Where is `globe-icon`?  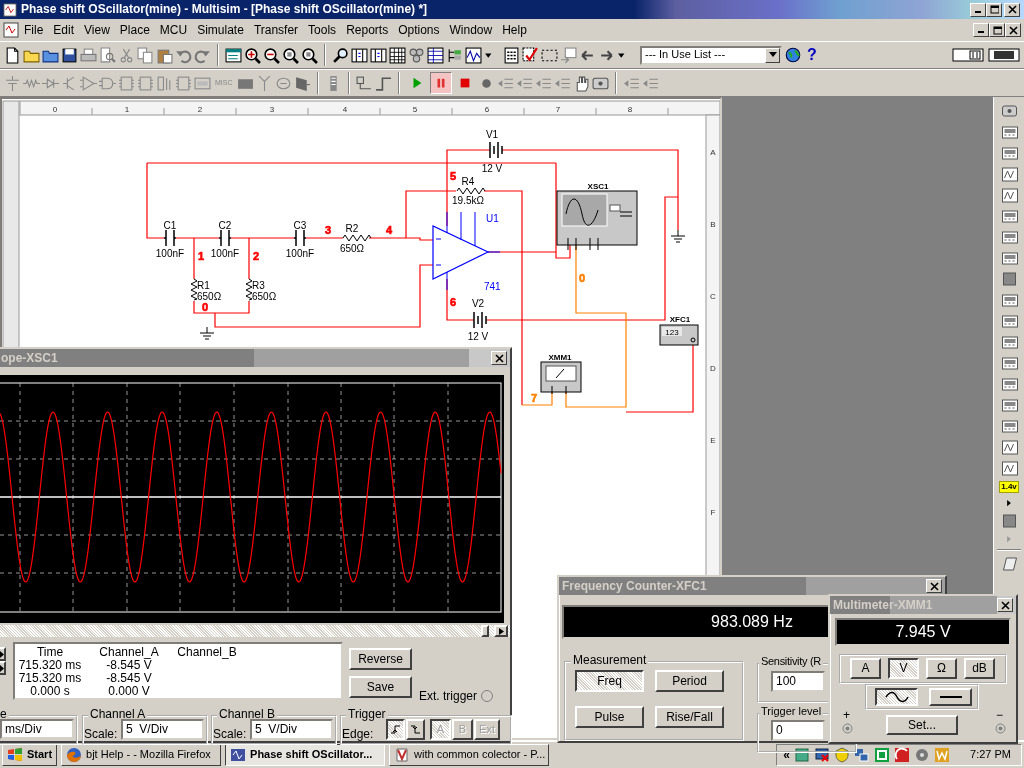 globe-icon is located at coordinates (793, 55).